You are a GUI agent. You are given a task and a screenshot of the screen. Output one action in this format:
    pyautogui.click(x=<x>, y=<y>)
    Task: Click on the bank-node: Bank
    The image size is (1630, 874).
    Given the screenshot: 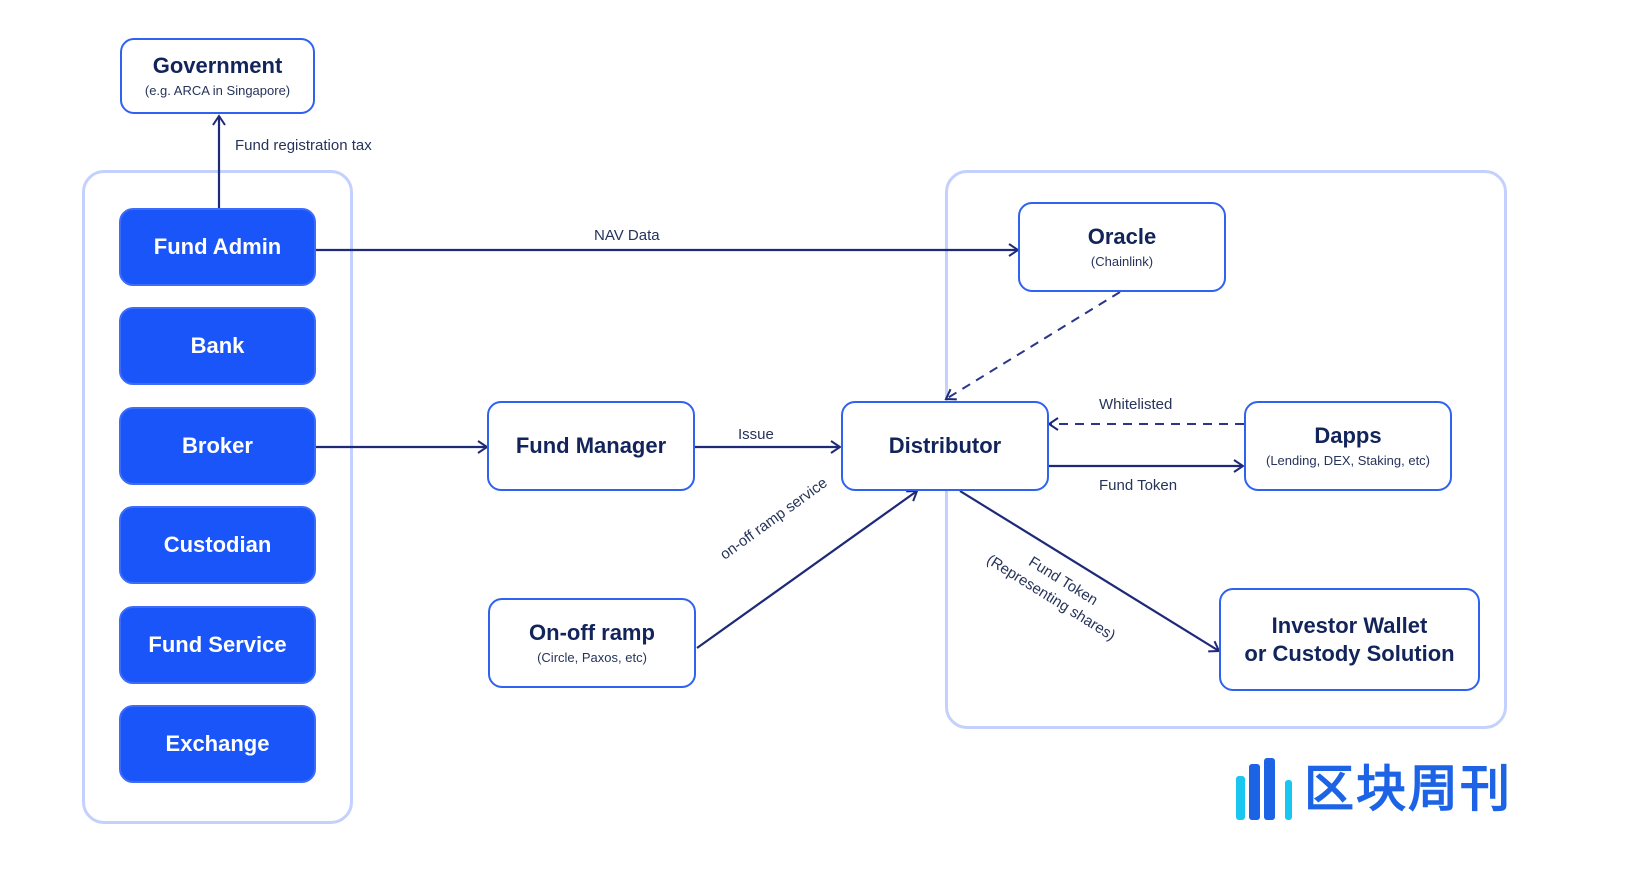 What is the action you would take?
    pyautogui.click(x=217, y=346)
    